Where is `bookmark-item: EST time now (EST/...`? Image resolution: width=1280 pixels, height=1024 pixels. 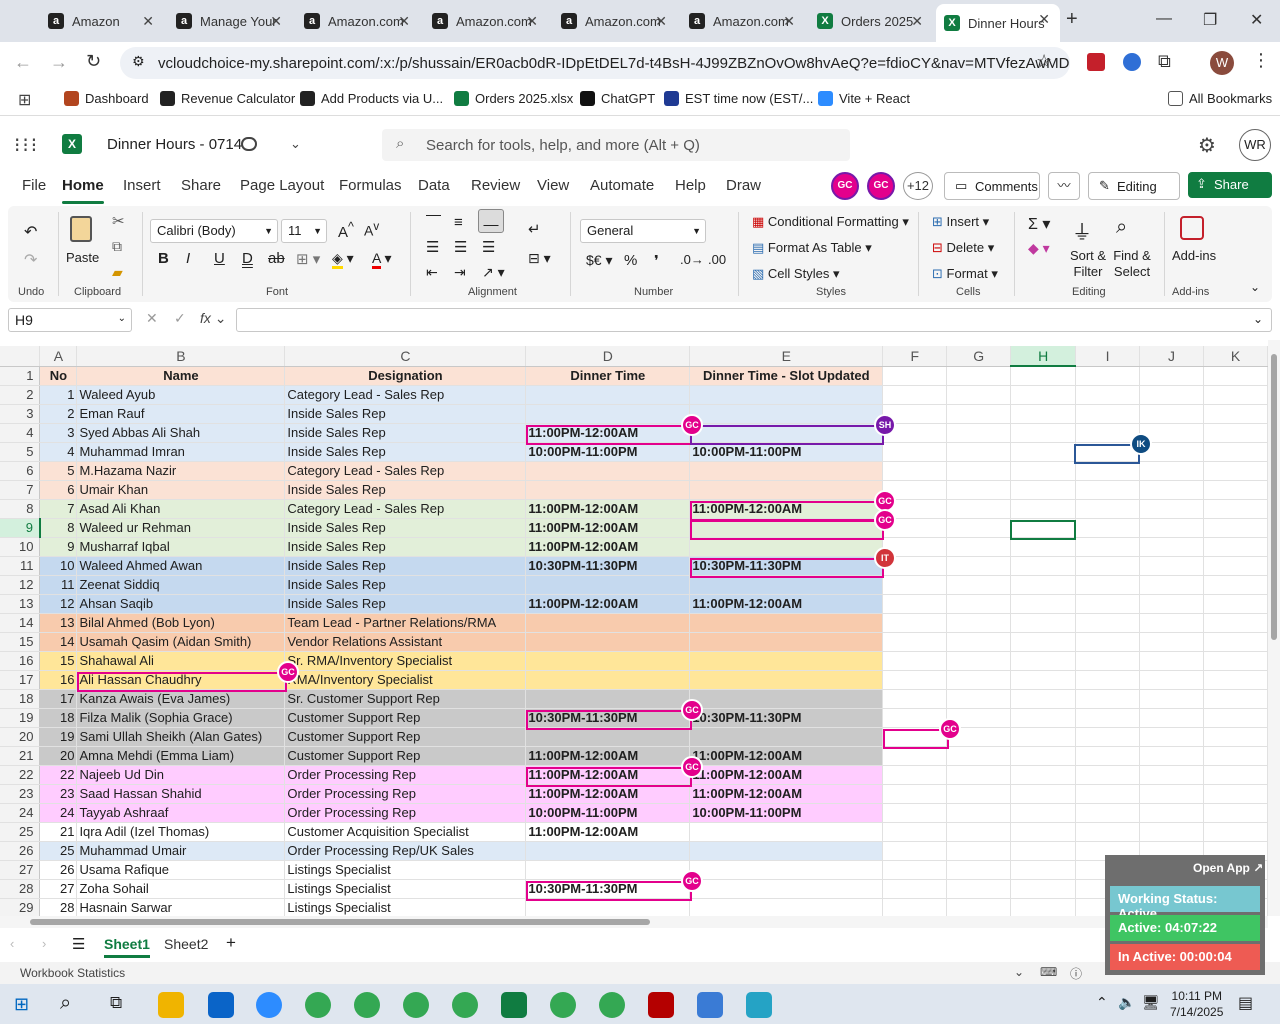 bookmark-item: EST time now (EST/... is located at coordinates (738, 98).